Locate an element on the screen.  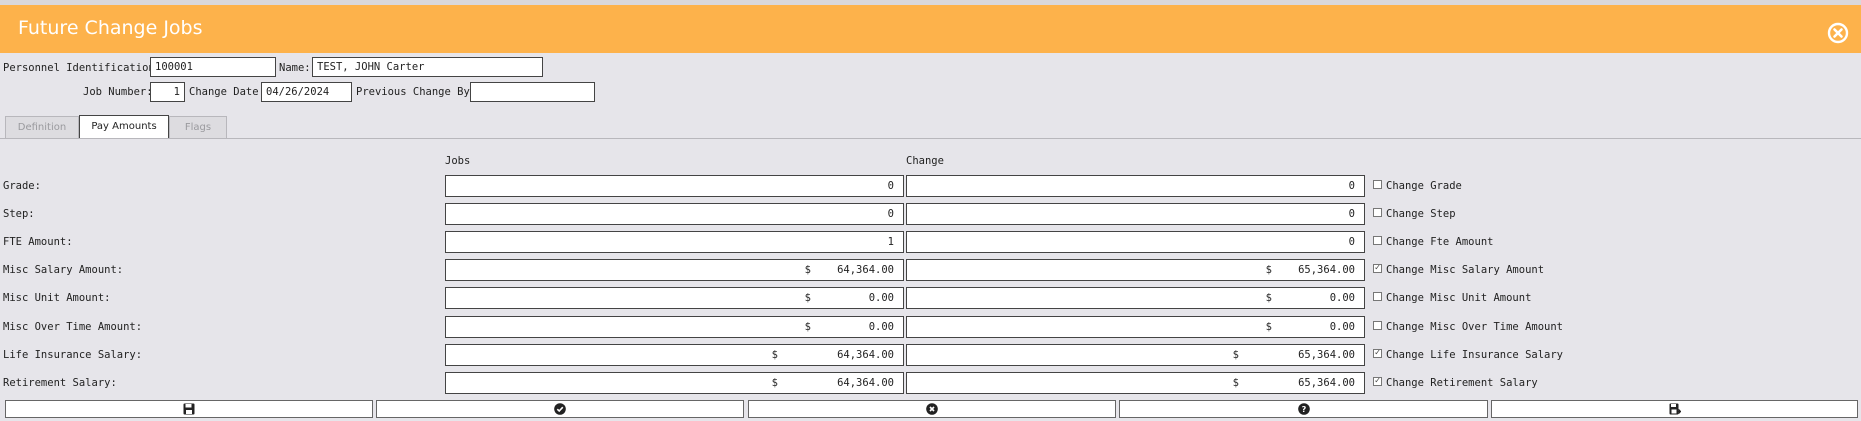
previous-change-by-field is located at coordinates (532, 92).